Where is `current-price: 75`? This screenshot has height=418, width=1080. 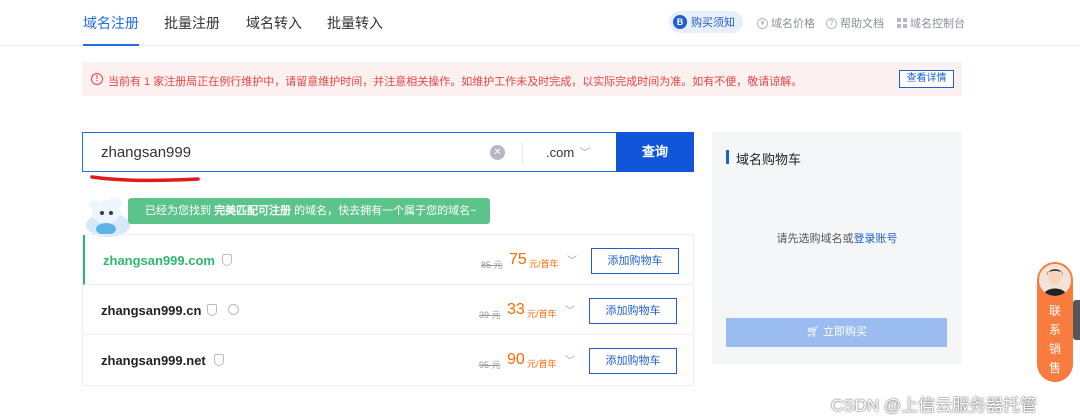
current-price: 75 is located at coordinates (518, 259).